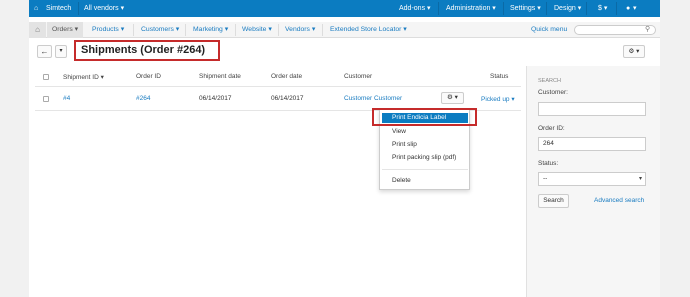  What do you see at coordinates (498, 99) in the screenshot?
I see `status-dropdown: Picked up ▾` at bounding box center [498, 99].